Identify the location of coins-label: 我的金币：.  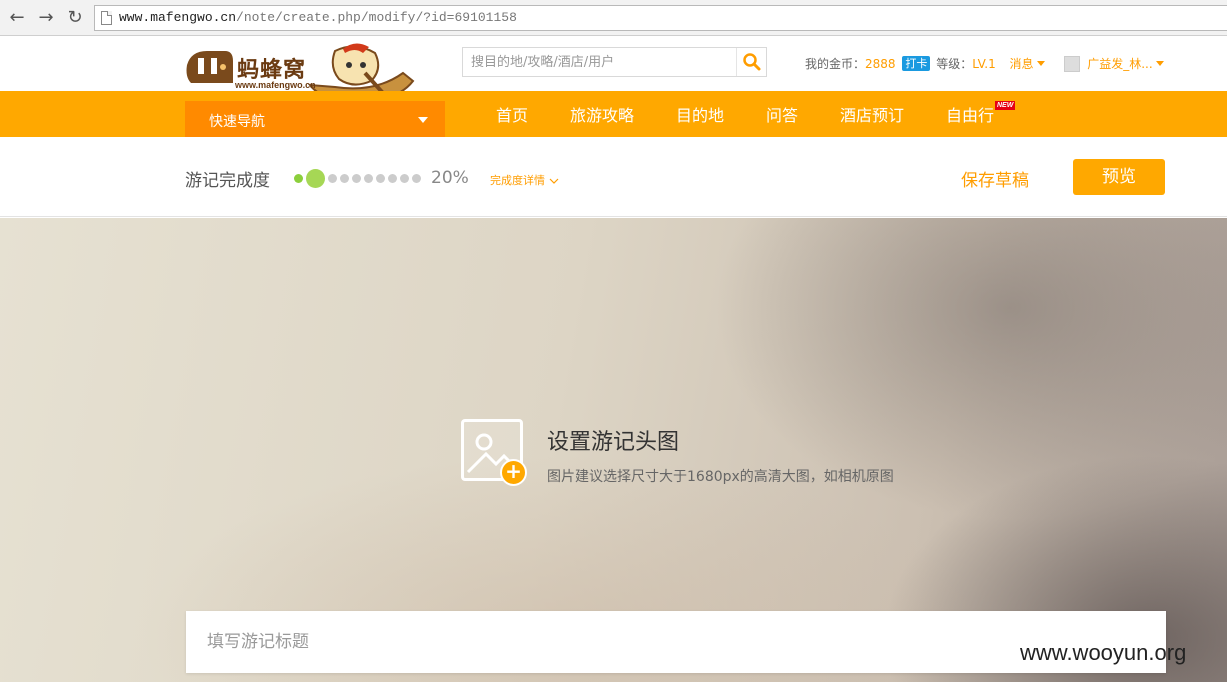
(835, 64).